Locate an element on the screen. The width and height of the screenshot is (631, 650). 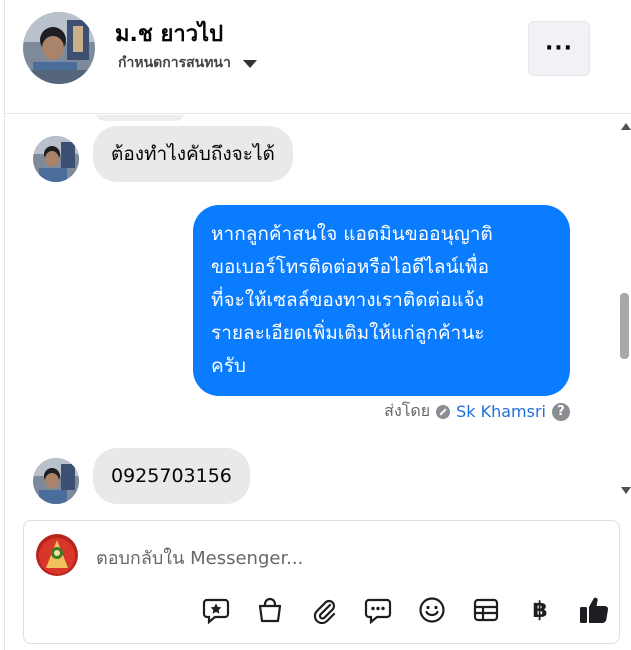
incoming-message: ต้องทำไงคับถึงจะได้ is located at coordinates (193, 154).